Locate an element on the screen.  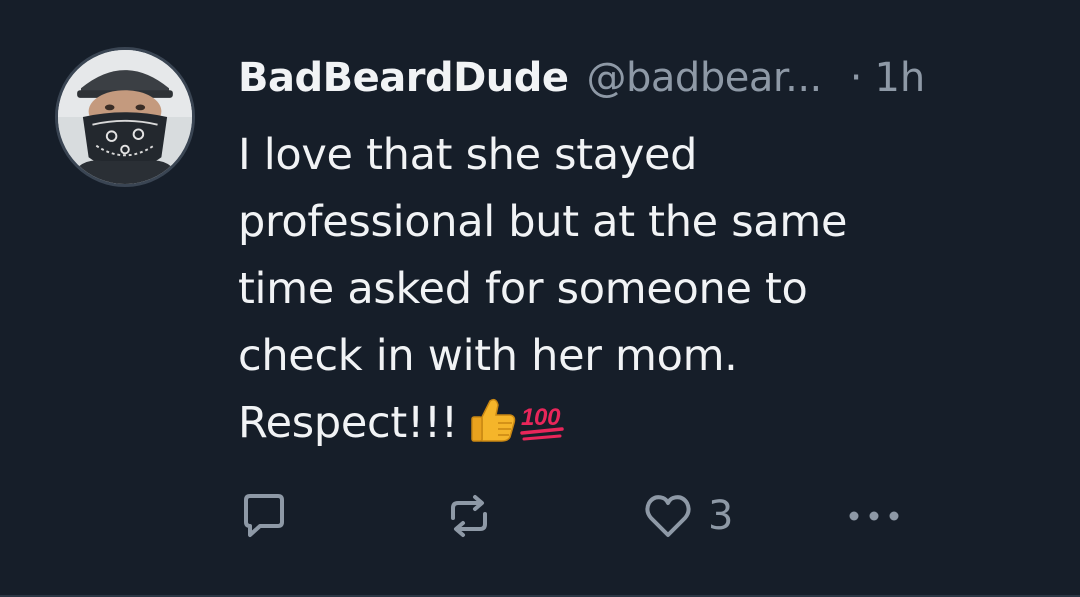
avatar is located at coordinates (125, 117).